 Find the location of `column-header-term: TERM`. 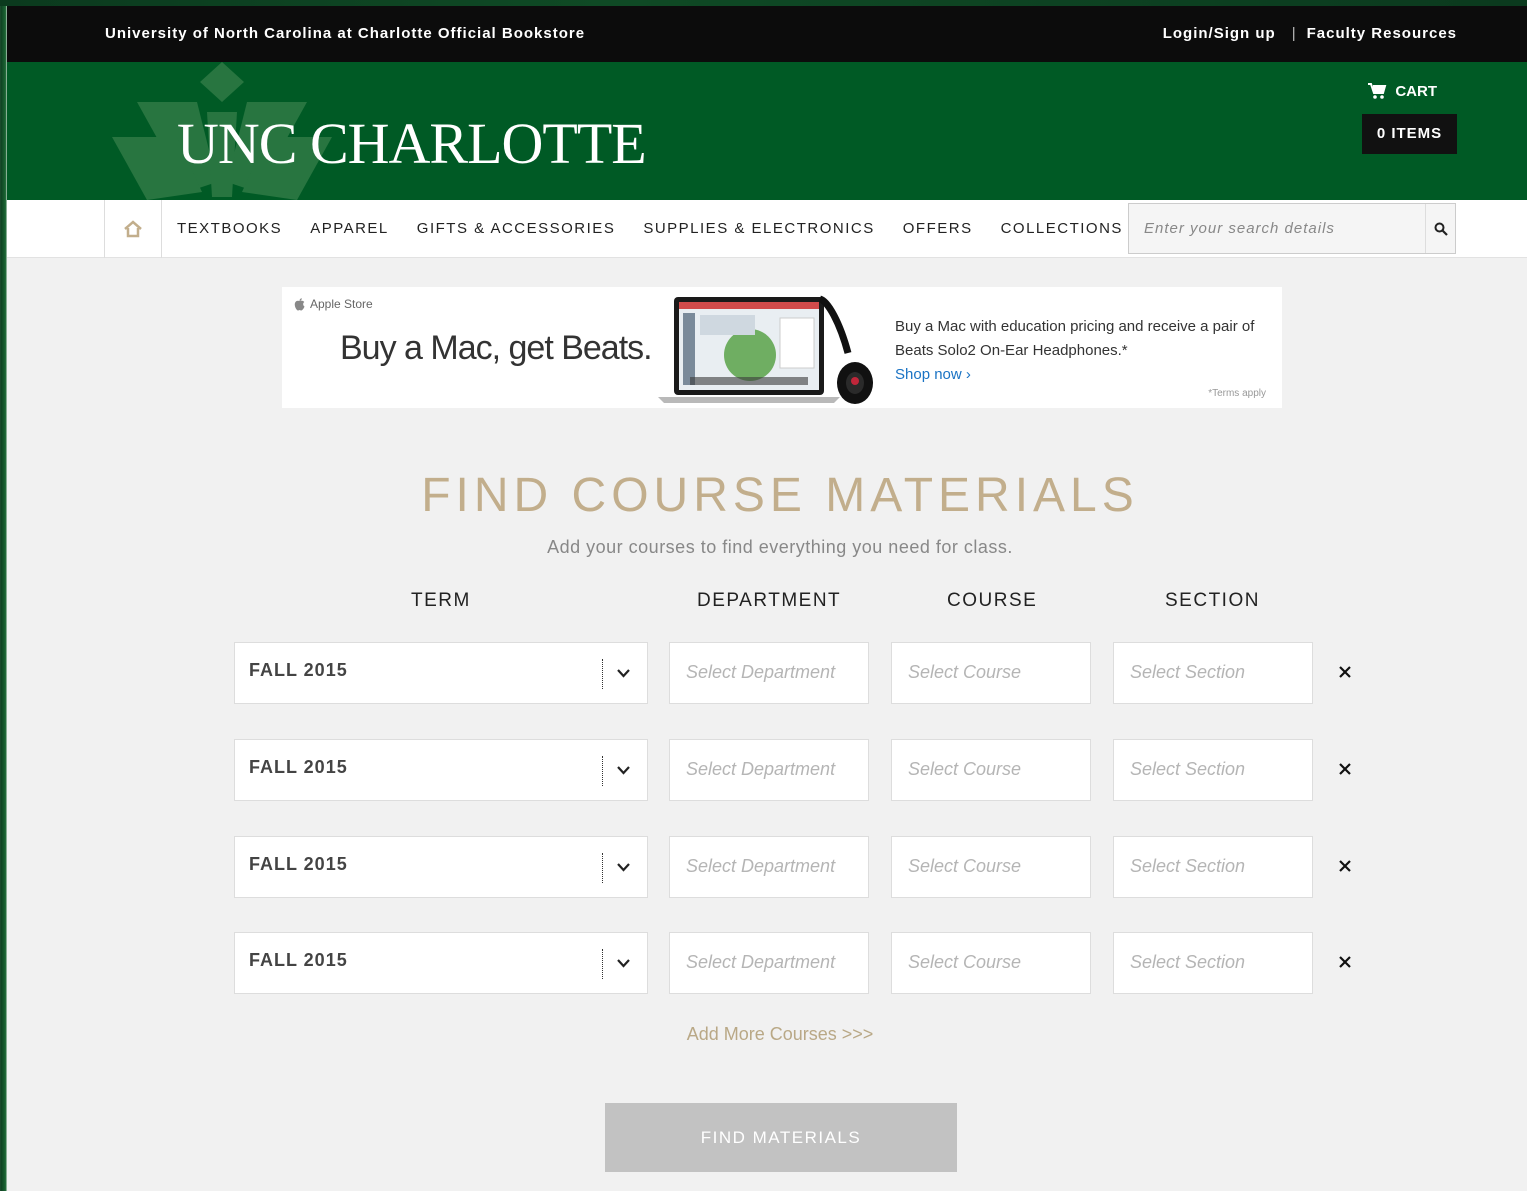

column-header-term: TERM is located at coordinates (441, 600).